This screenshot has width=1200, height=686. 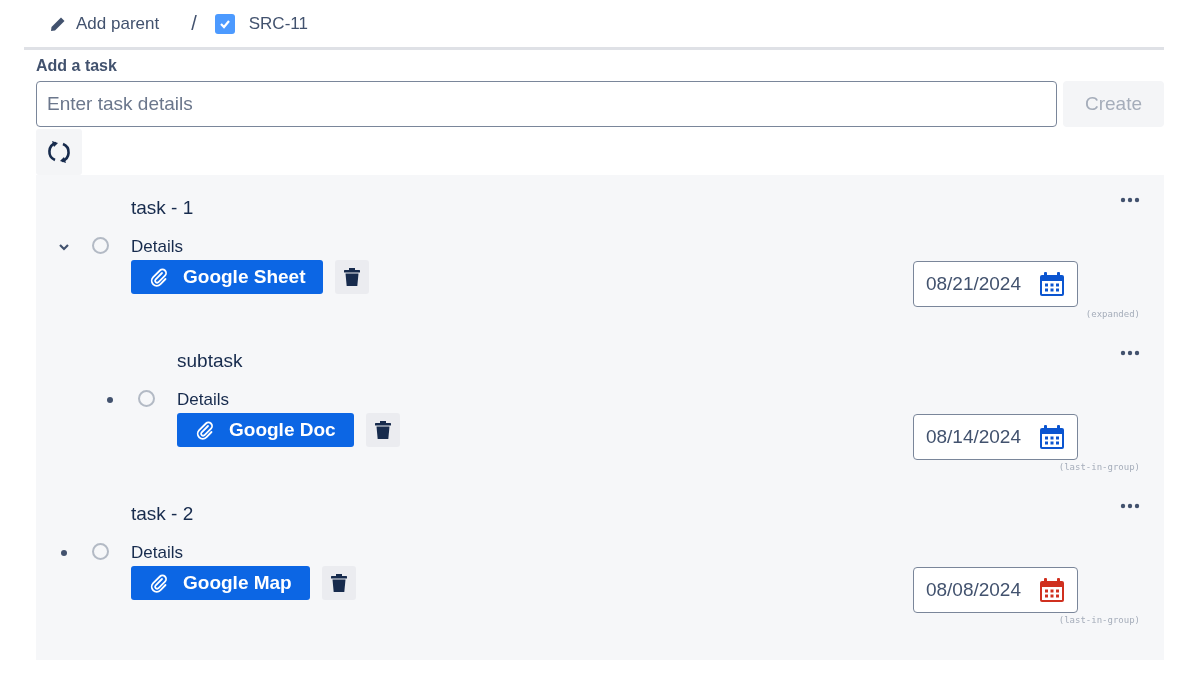 What do you see at coordinates (210, 361) in the screenshot?
I see `task-title: subtask` at bounding box center [210, 361].